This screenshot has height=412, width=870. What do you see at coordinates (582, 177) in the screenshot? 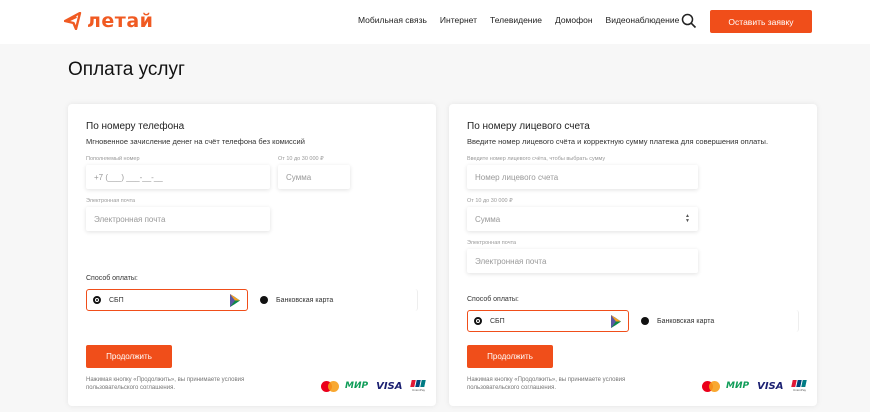
I see `account-input: Номер лицевого счета` at bounding box center [582, 177].